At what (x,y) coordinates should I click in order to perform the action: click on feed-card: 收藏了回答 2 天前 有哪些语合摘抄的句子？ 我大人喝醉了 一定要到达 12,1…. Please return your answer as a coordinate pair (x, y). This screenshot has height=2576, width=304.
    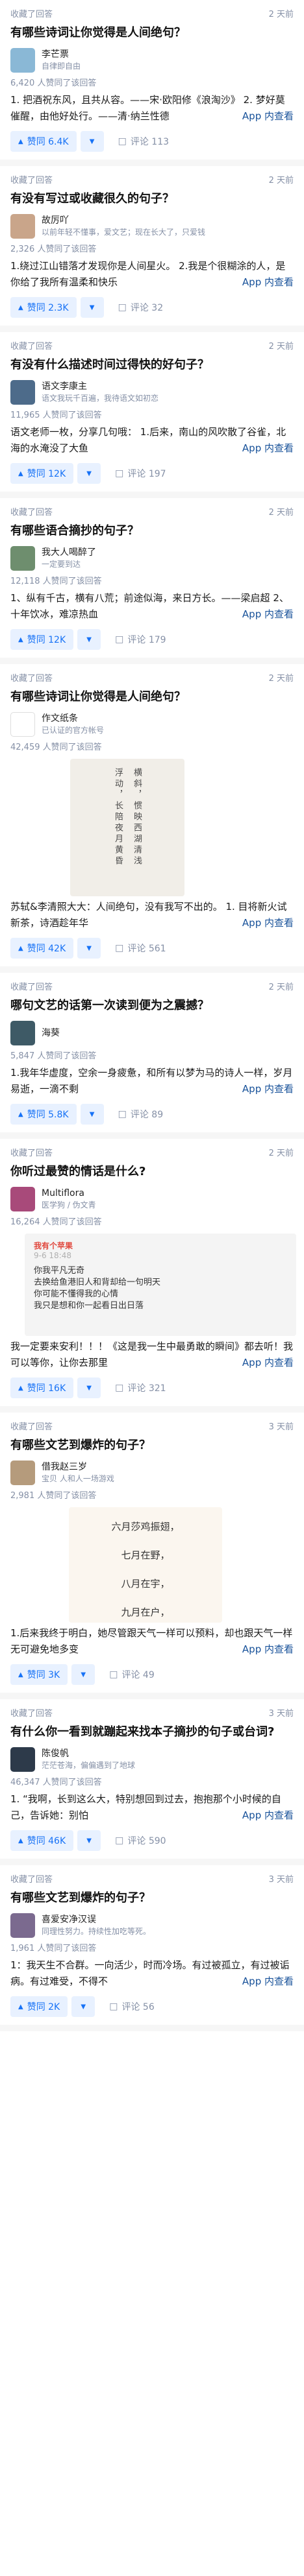
    Looking at the image, I should click on (152, 581).